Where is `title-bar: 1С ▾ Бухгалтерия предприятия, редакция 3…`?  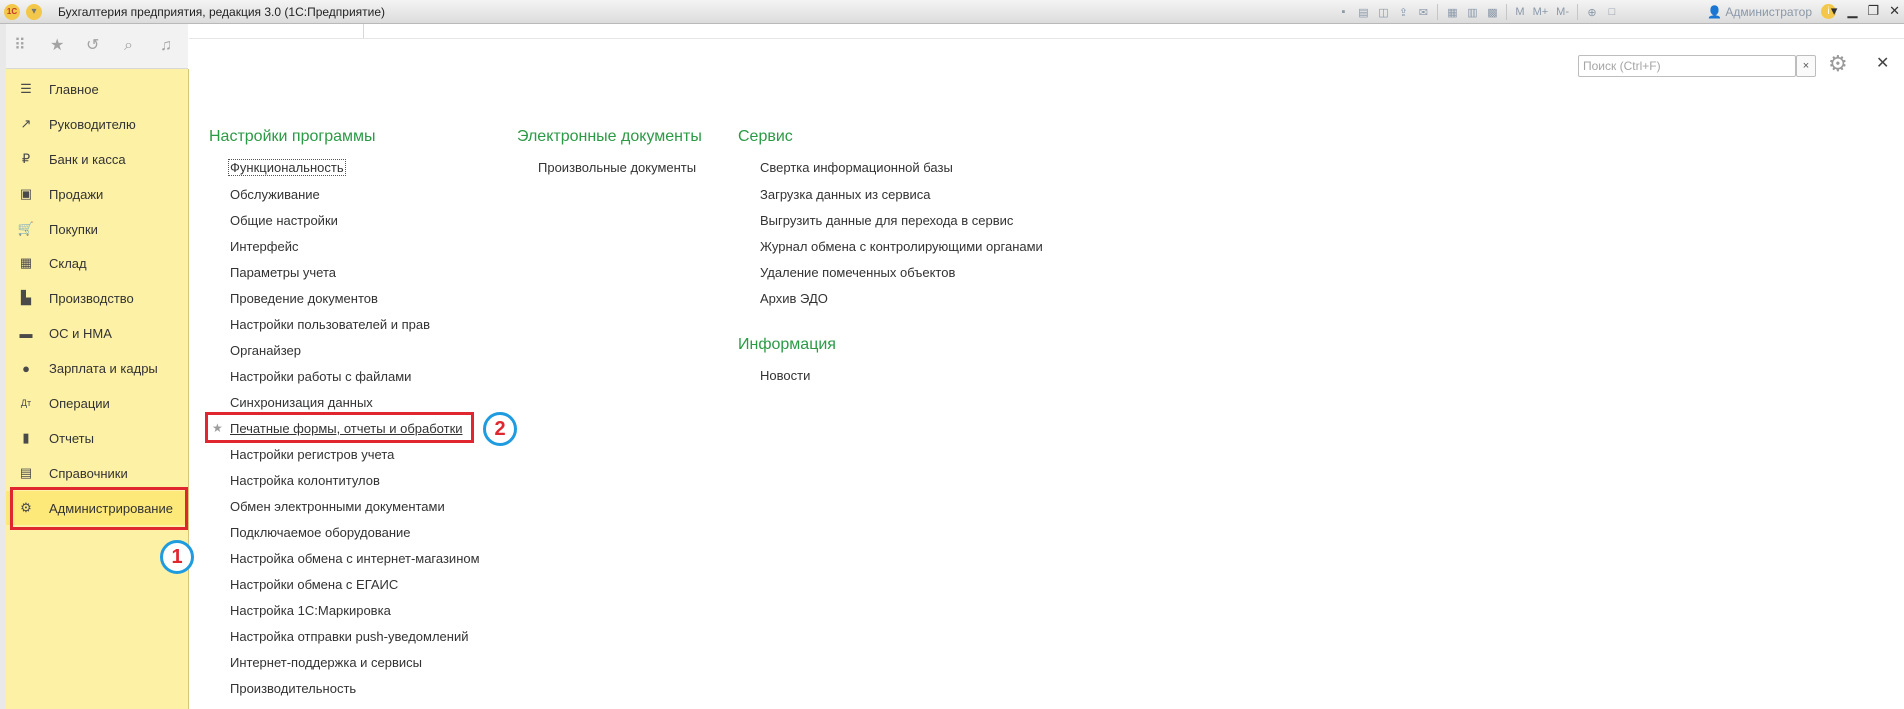 title-bar: 1С ▾ Бухгалтерия предприятия, редакция 3… is located at coordinates (952, 12).